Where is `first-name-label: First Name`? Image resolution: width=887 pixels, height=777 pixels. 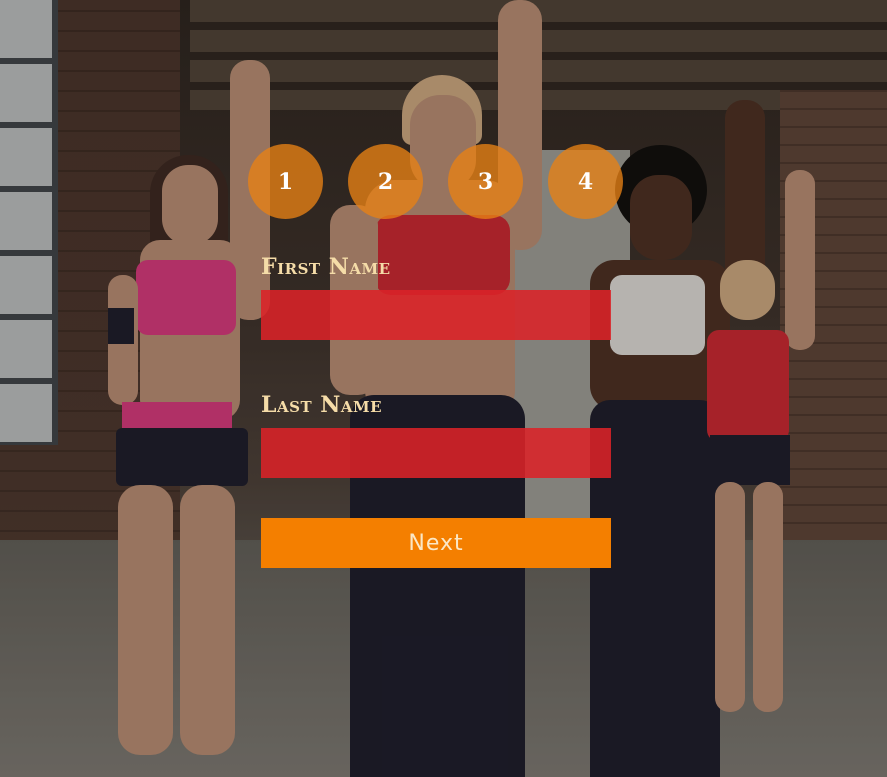 first-name-label: First Name is located at coordinates (326, 267).